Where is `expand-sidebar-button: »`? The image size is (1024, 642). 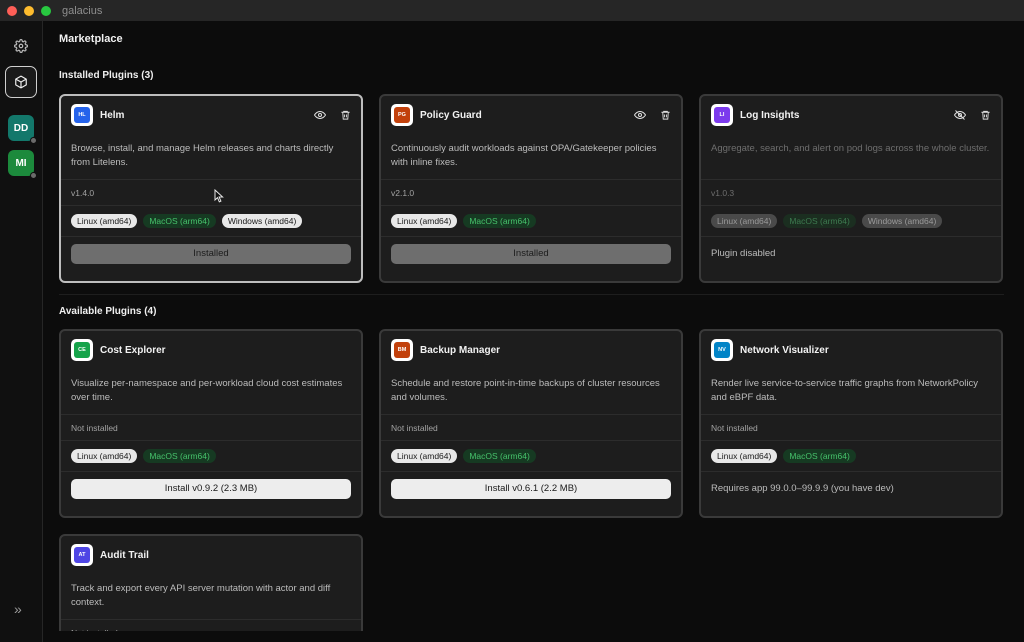
expand-sidebar-button: » is located at coordinates (18, 609).